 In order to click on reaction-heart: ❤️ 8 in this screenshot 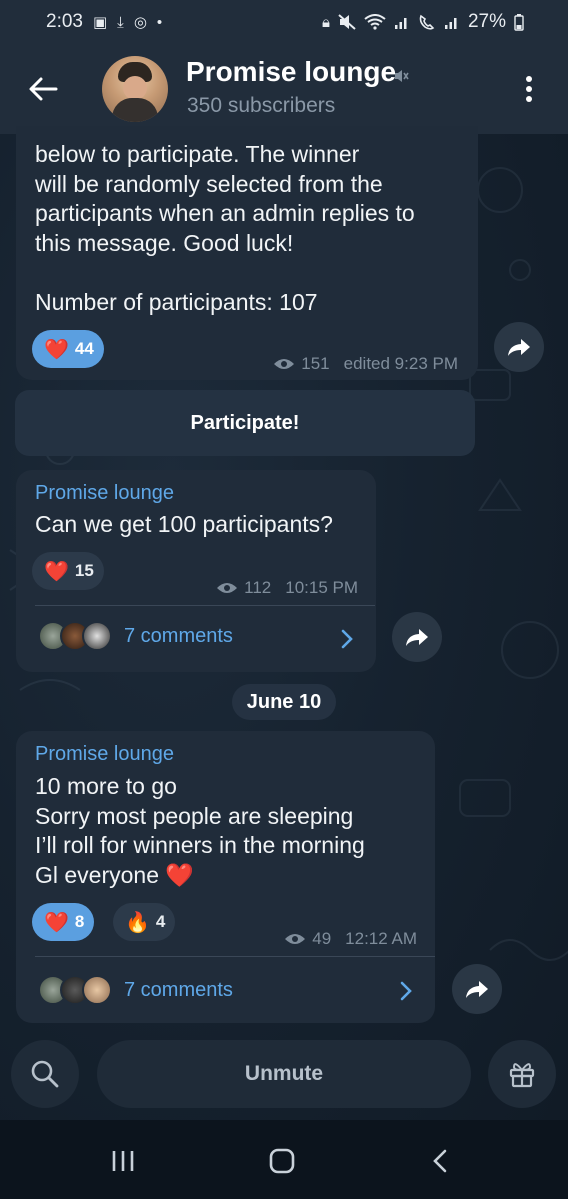, I will do `click(63, 922)`.